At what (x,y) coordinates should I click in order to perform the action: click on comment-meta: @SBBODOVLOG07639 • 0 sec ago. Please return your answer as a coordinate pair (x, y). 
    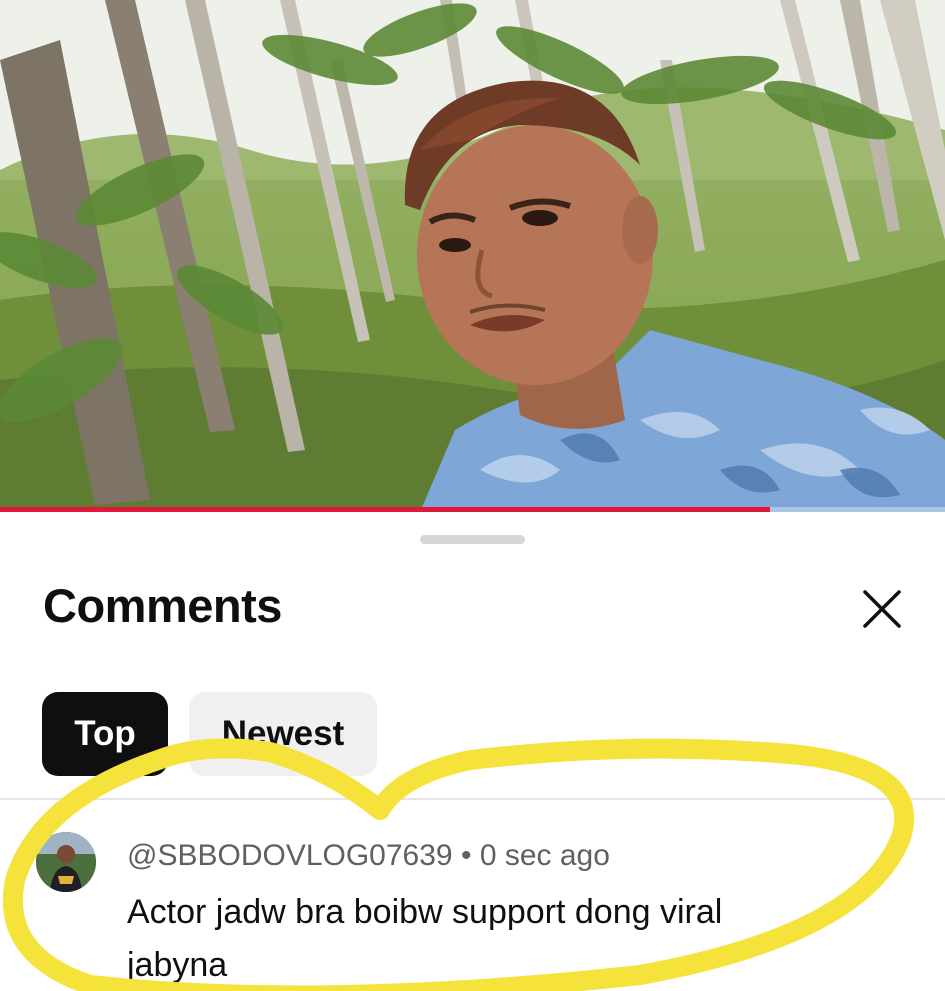
    Looking at the image, I should click on (368, 856).